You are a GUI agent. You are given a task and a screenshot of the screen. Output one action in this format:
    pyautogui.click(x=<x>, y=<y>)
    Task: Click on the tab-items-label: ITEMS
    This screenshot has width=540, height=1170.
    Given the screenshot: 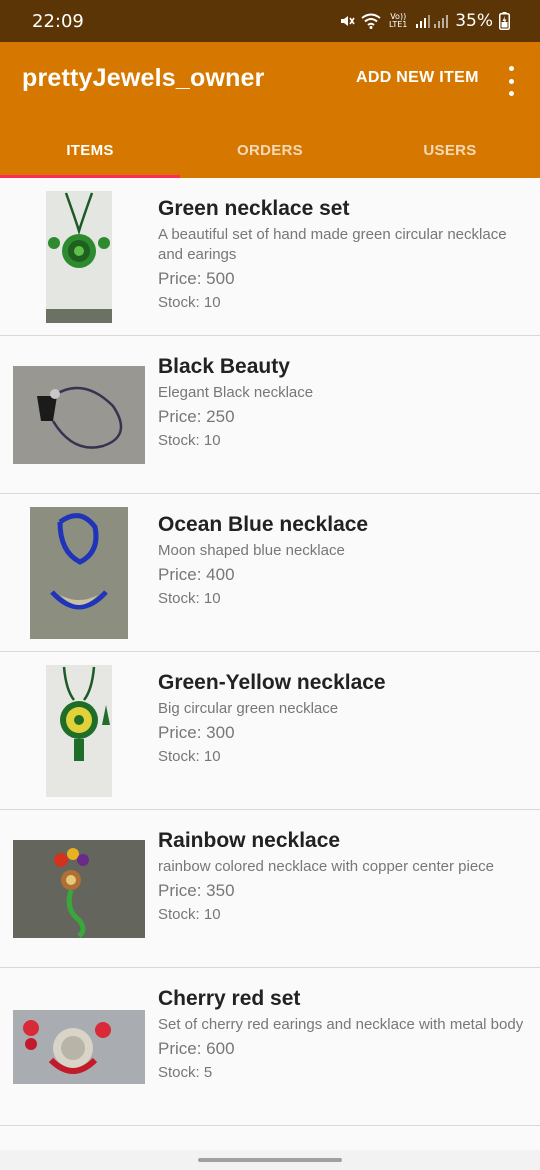 What is the action you would take?
    pyautogui.click(x=90, y=150)
    